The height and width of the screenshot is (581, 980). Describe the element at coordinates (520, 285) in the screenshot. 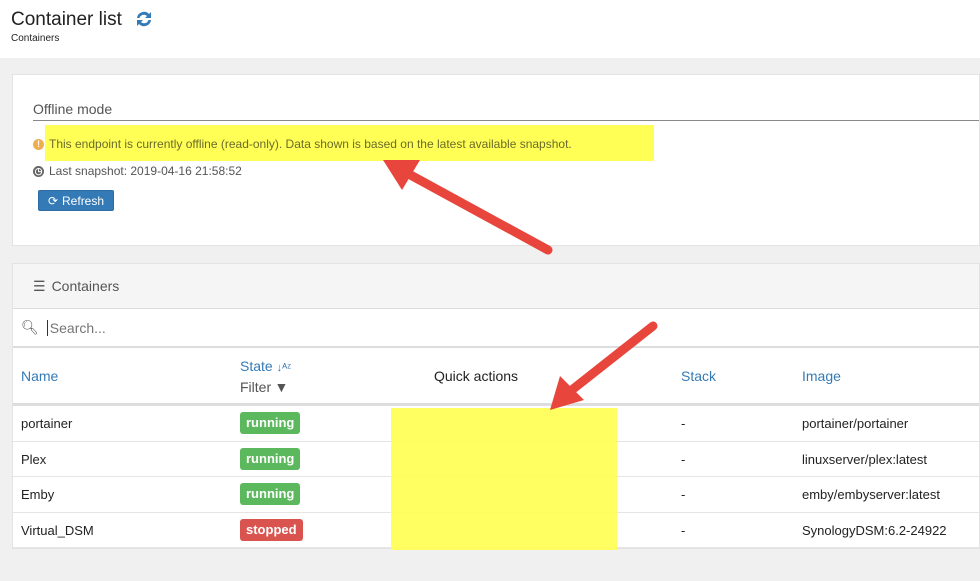

I see `annotation-arrows` at that location.